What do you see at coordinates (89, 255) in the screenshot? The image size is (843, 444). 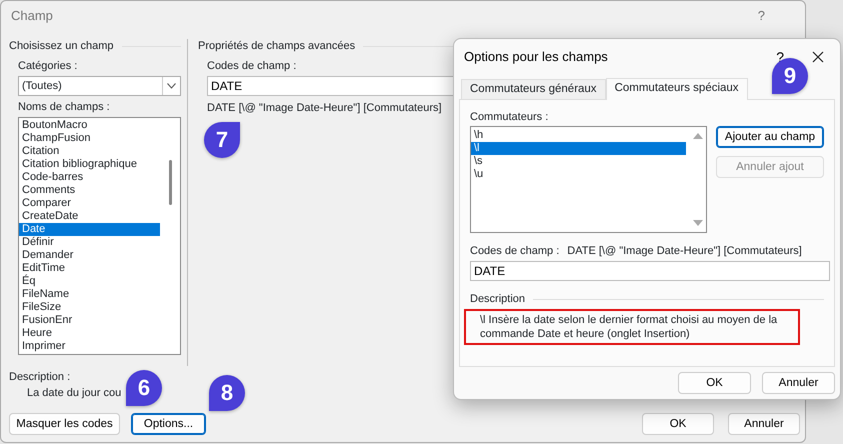 I see `list-item: Demander` at bounding box center [89, 255].